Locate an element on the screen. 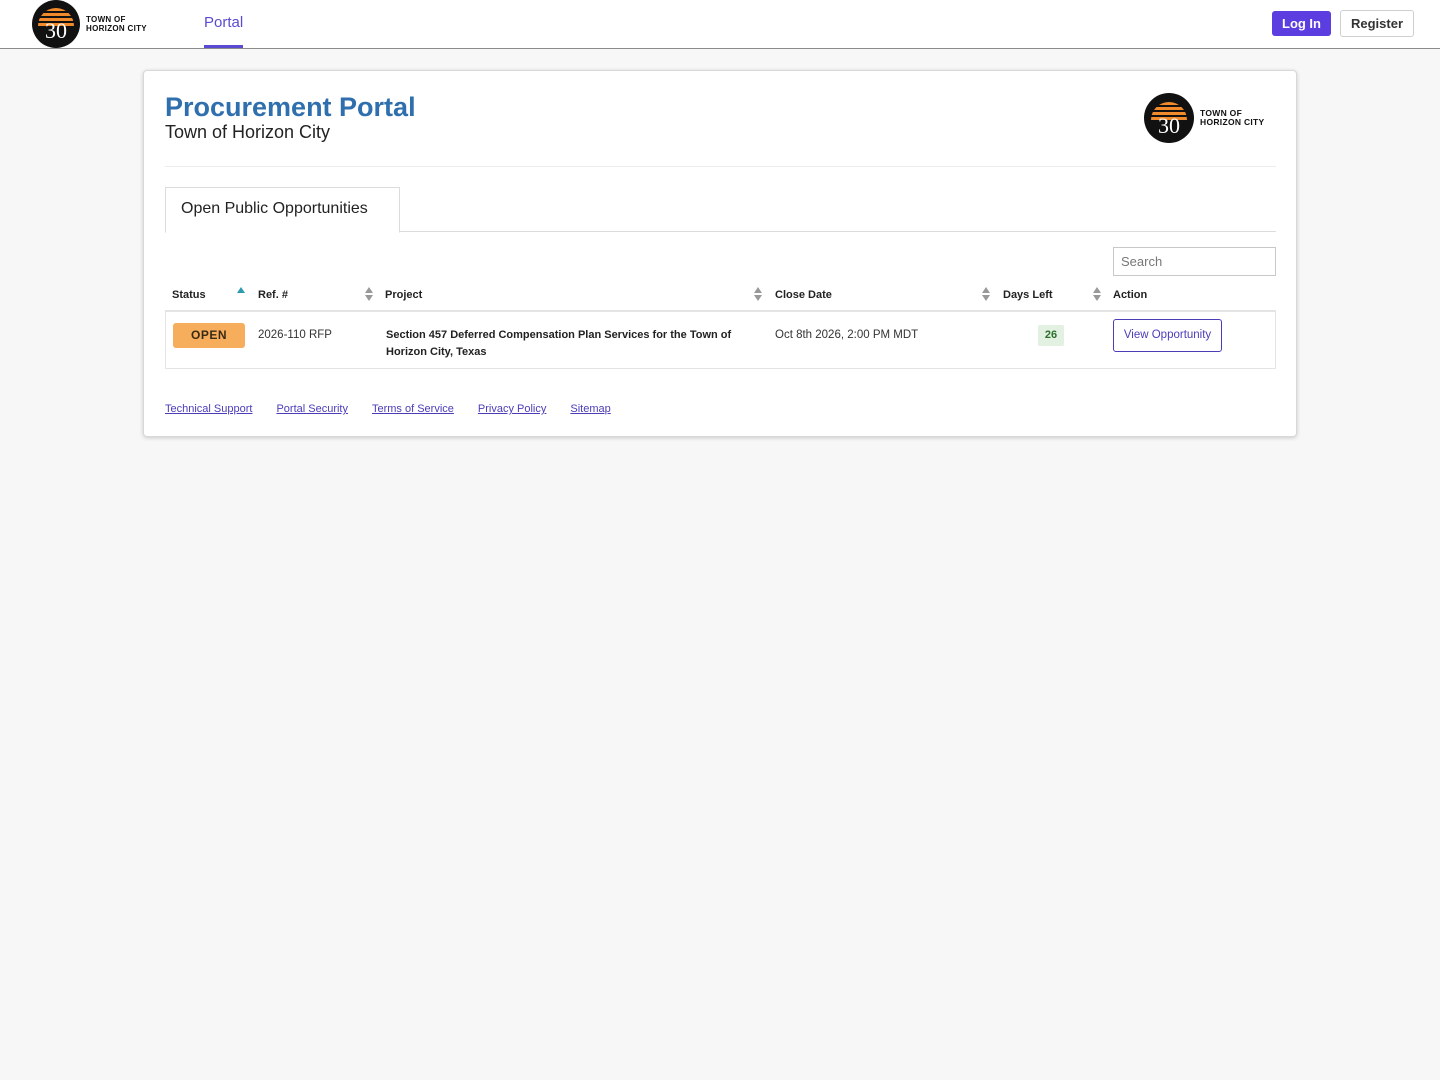  column-header-project: Project is located at coordinates (403, 295).